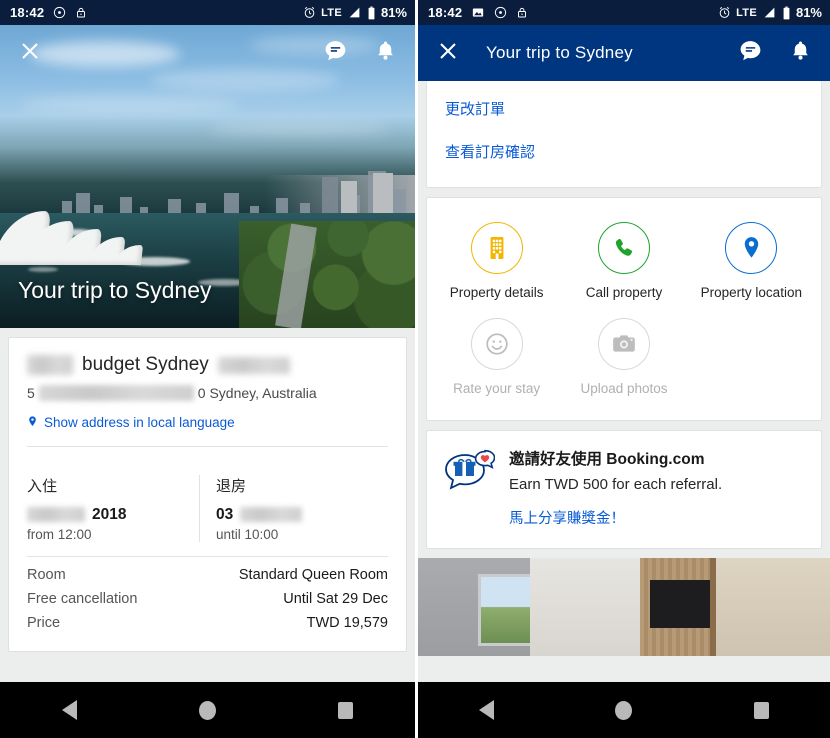 The height and width of the screenshot is (738, 830). What do you see at coordinates (327, 274) in the screenshot?
I see `botanic-gardens` at bounding box center [327, 274].